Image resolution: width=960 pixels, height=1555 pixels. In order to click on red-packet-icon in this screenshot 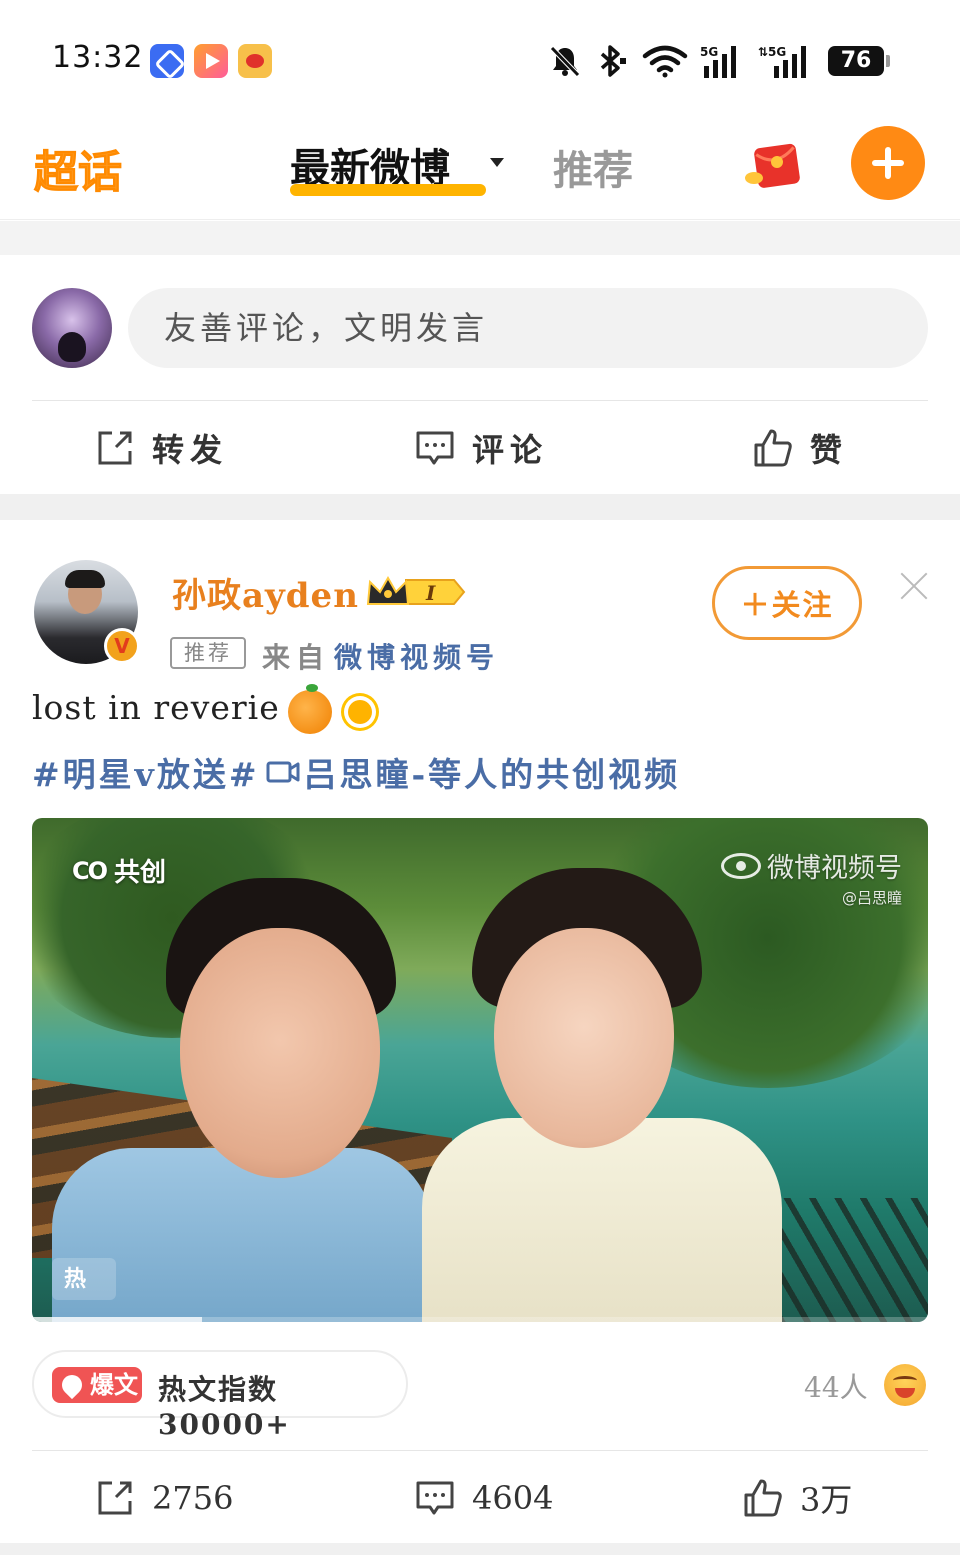, I will do `click(776, 166)`.